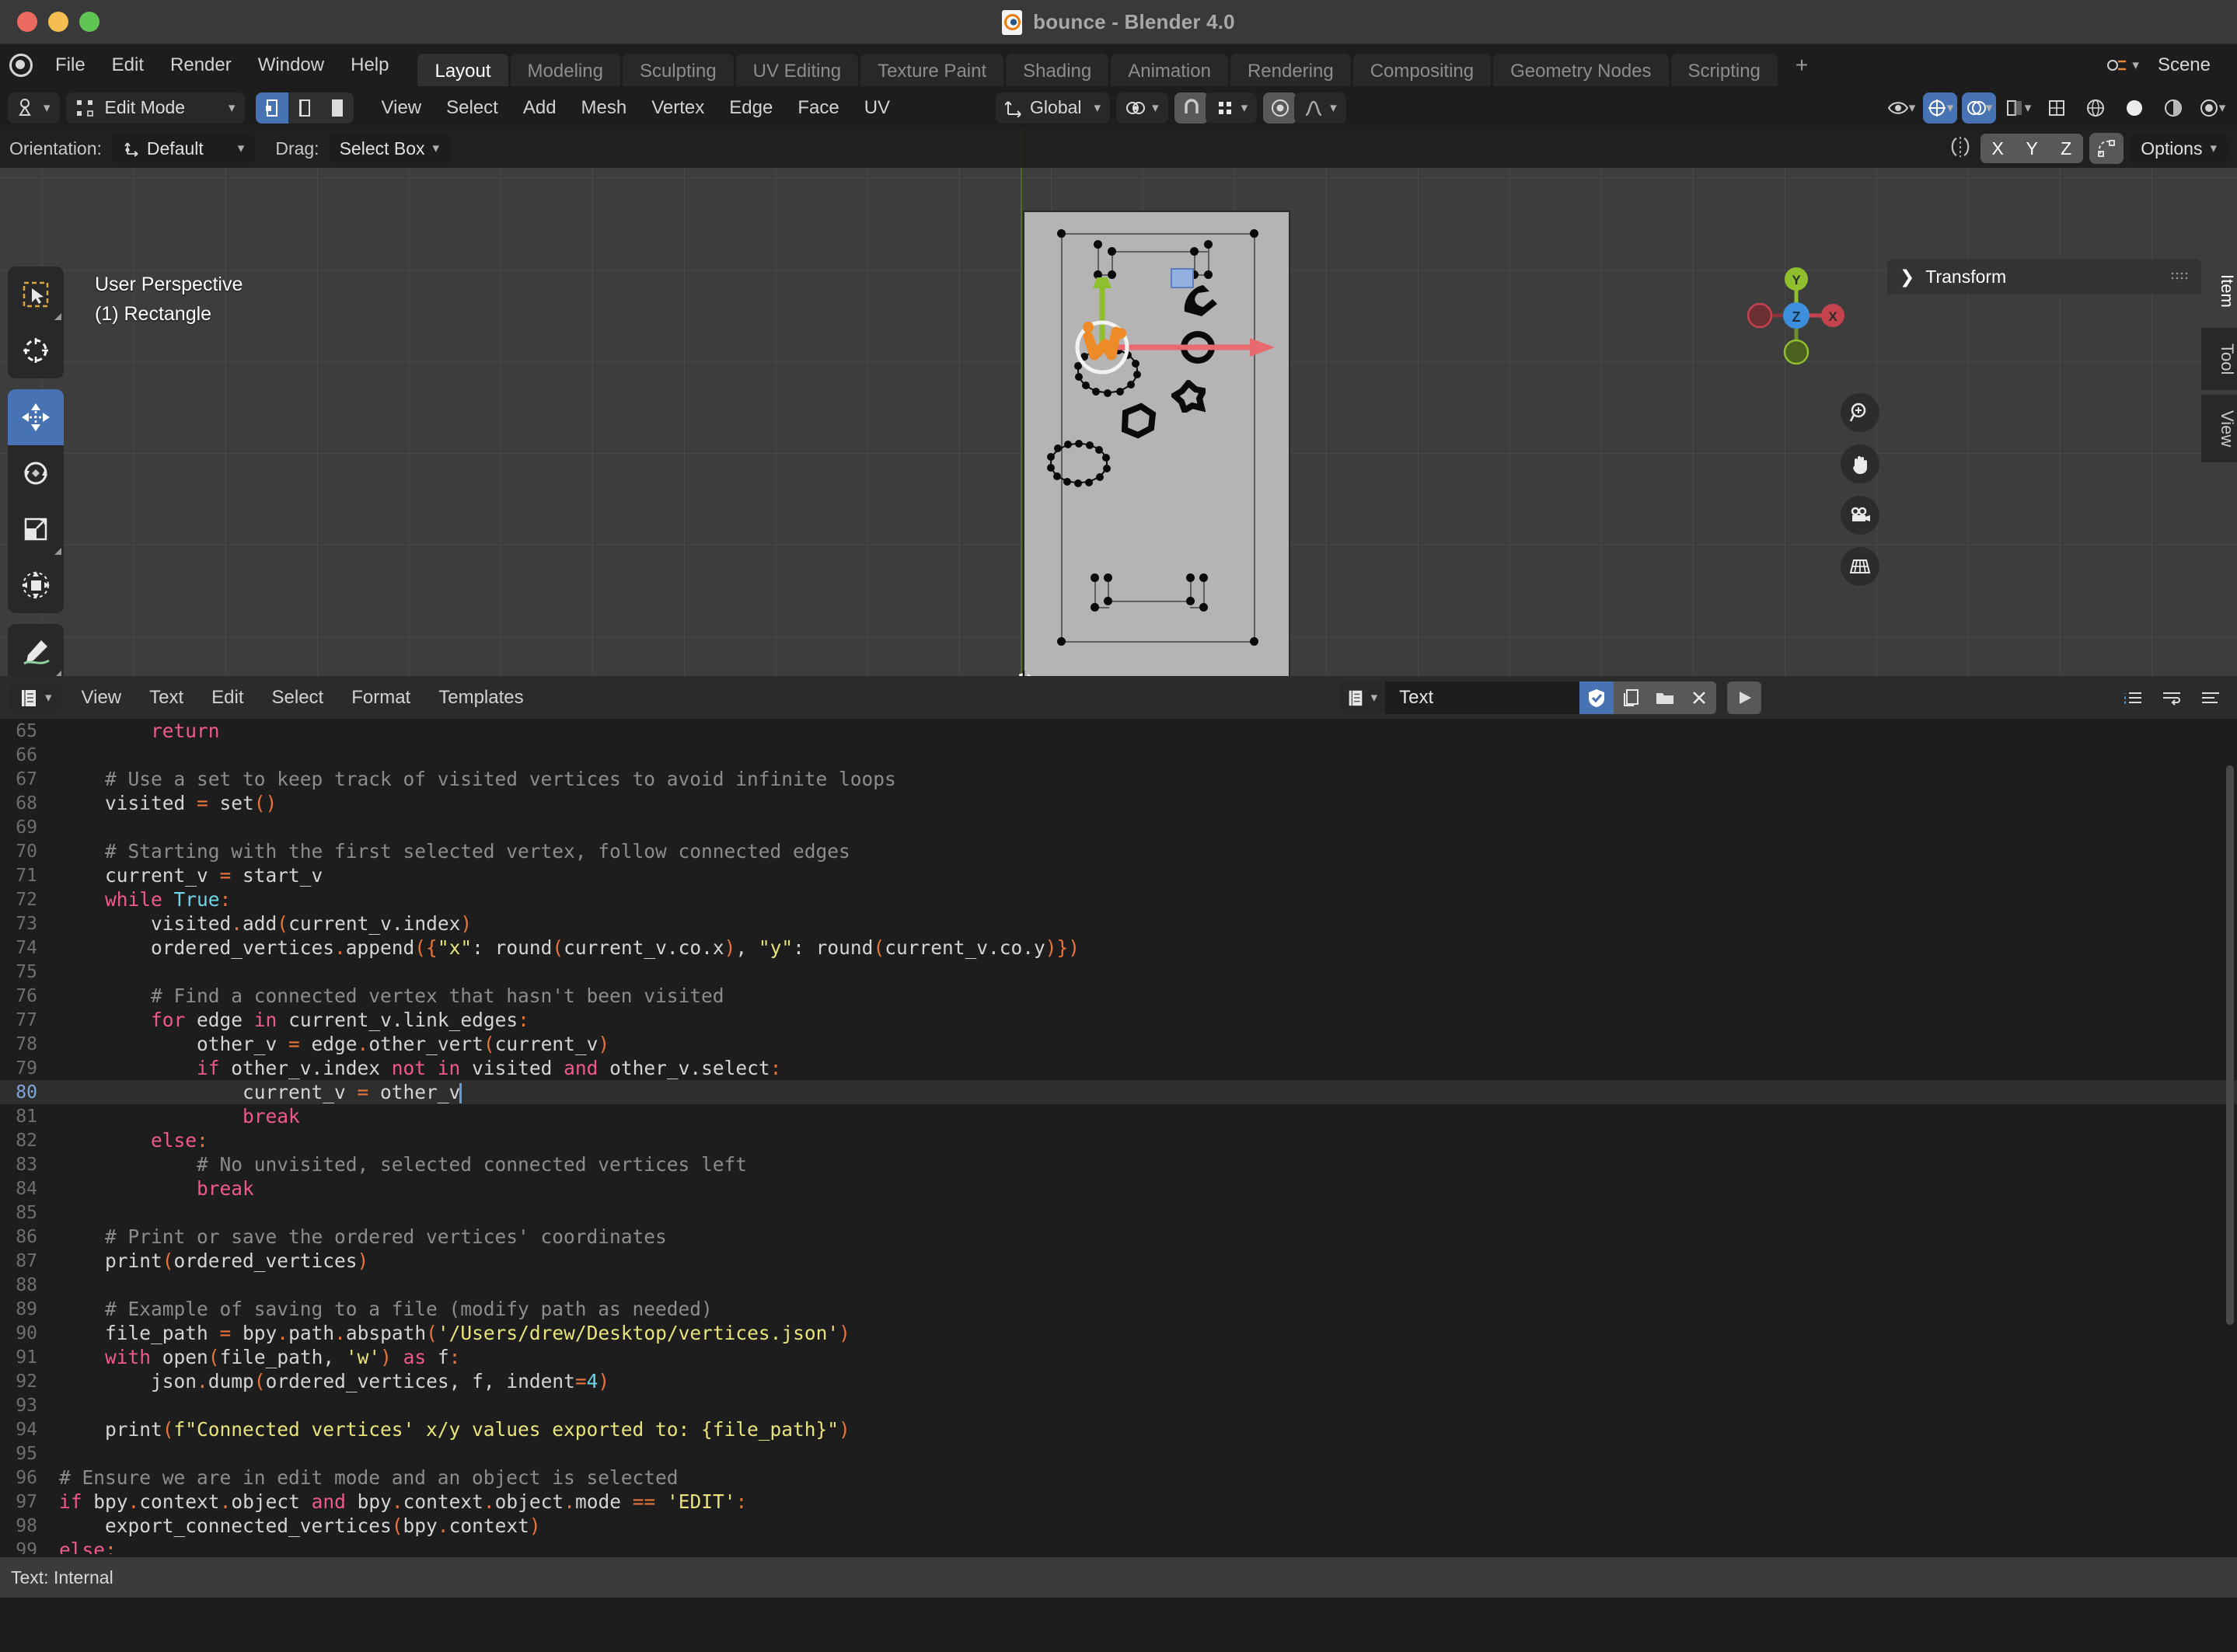  Describe the element at coordinates (1058, 72) in the screenshot. I see `tab-shading: Shading` at that location.